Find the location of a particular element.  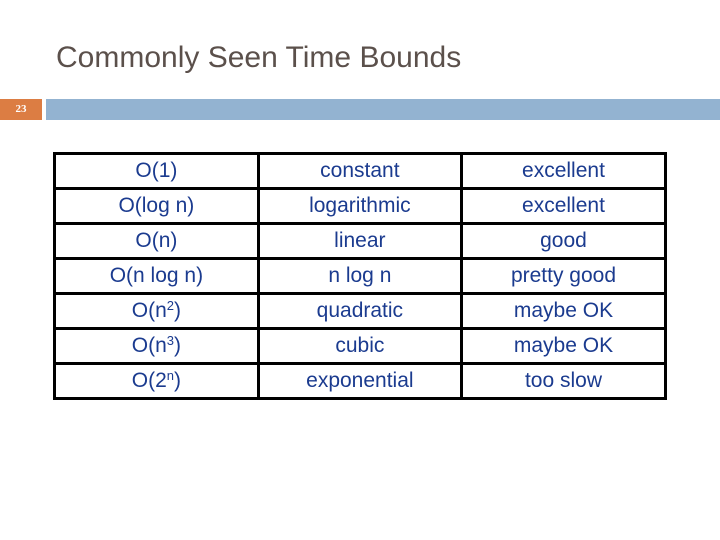

bound-cell: O(n2) is located at coordinates (156, 311).